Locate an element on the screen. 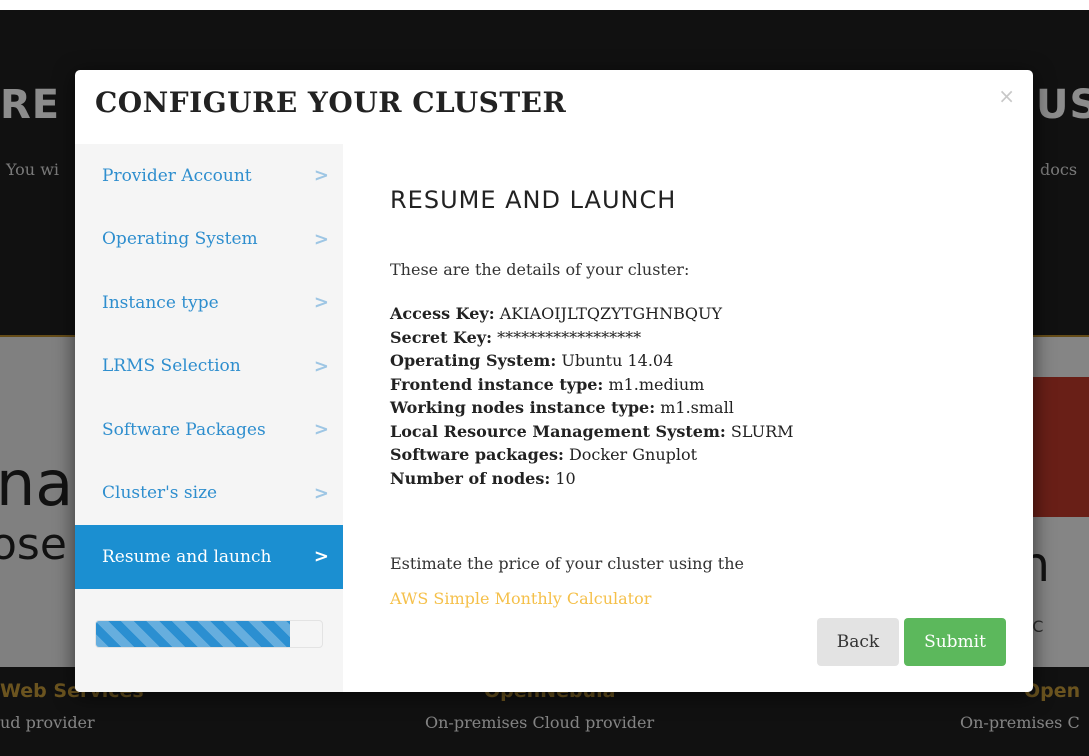 The height and width of the screenshot is (756, 1089). step-resume-and-launch: Resume and launch > is located at coordinates (209, 557).